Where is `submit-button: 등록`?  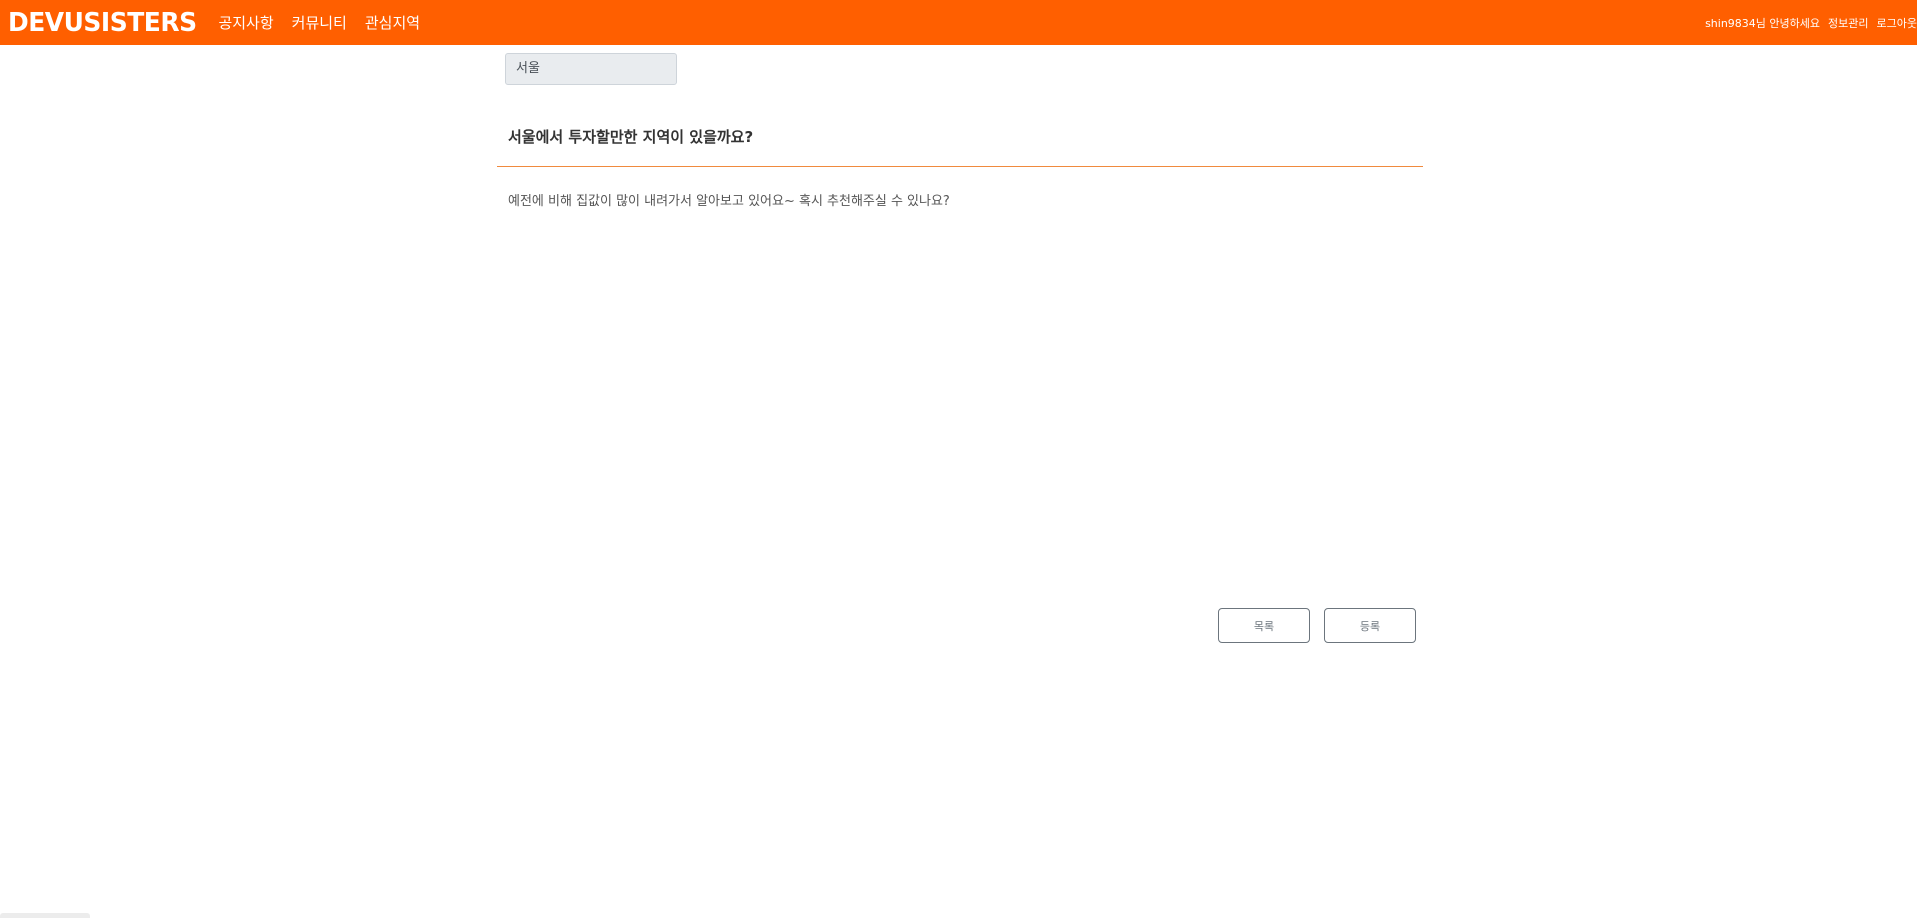 submit-button: 등록 is located at coordinates (1370, 625).